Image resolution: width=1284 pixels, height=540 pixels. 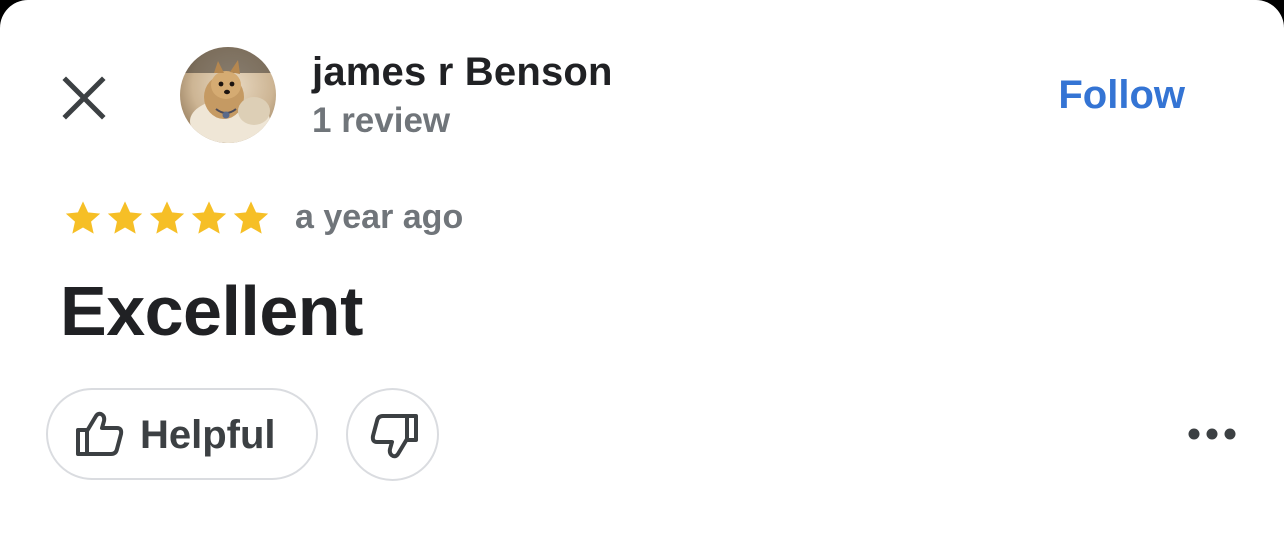 I want to click on close-icon, so click(x=84, y=98).